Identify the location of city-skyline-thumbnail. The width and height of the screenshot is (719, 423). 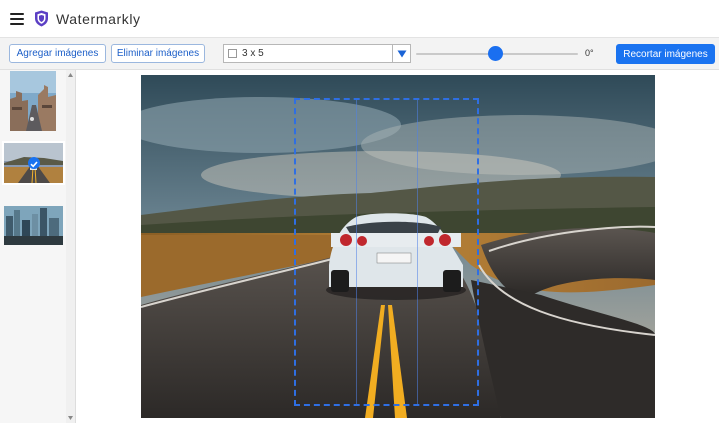
(33, 225).